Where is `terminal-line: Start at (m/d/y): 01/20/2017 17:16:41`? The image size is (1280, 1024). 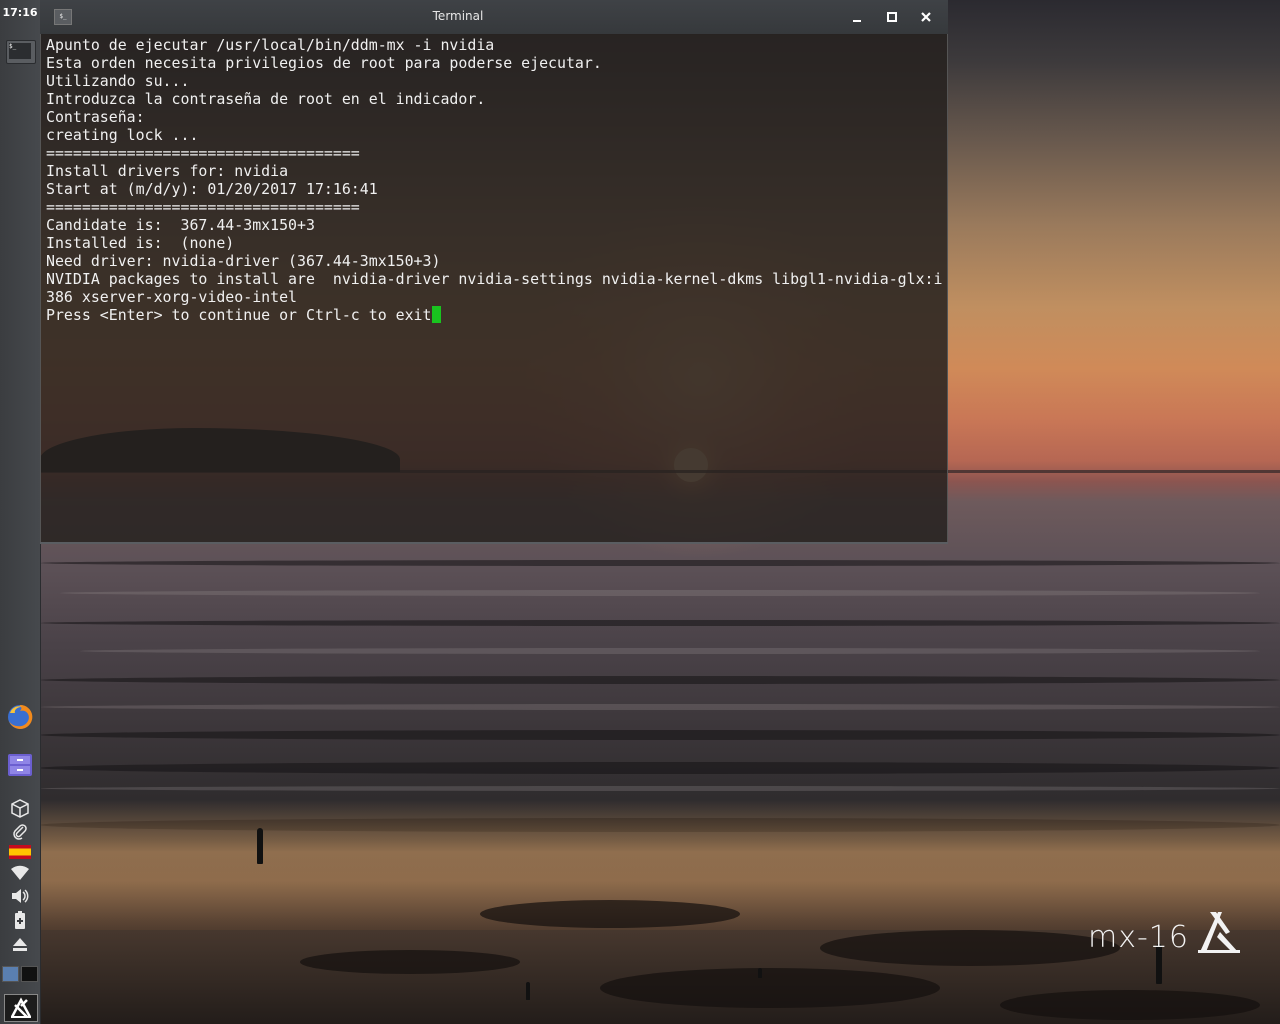 terminal-line: Start at (m/d/y): 01/20/2017 17:16:41 is located at coordinates (212, 189).